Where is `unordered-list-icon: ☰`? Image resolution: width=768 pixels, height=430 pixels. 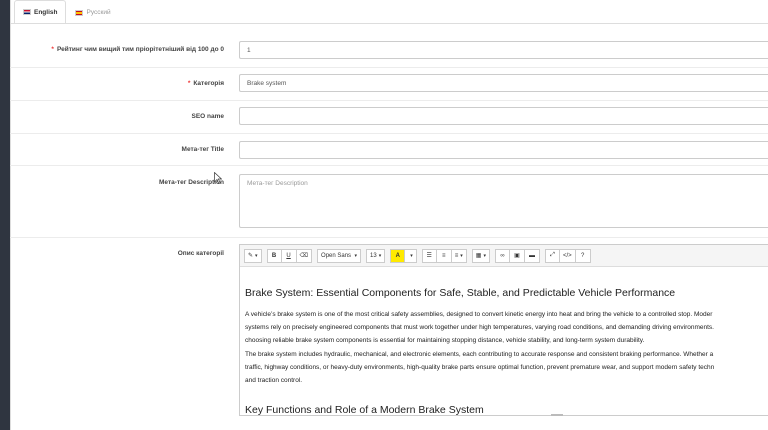
unordered-list-icon: ☰ is located at coordinates (429, 255).